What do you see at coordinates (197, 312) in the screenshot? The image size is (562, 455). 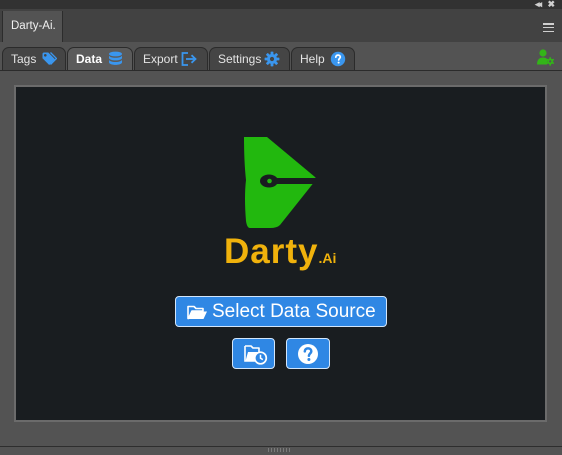 I see `folder-open-icon` at bounding box center [197, 312].